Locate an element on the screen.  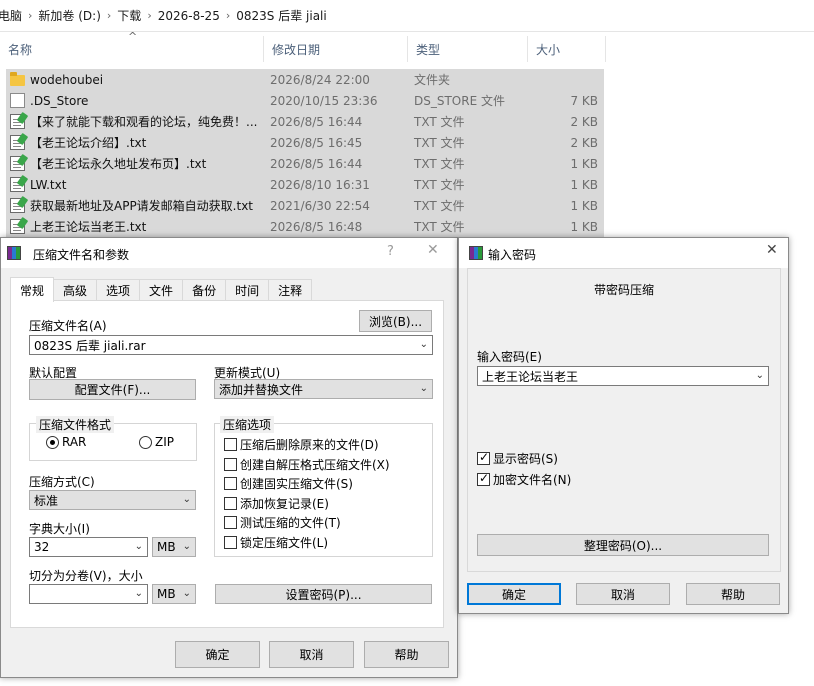
column-header-name: 名称 is located at coordinates (132, 49).